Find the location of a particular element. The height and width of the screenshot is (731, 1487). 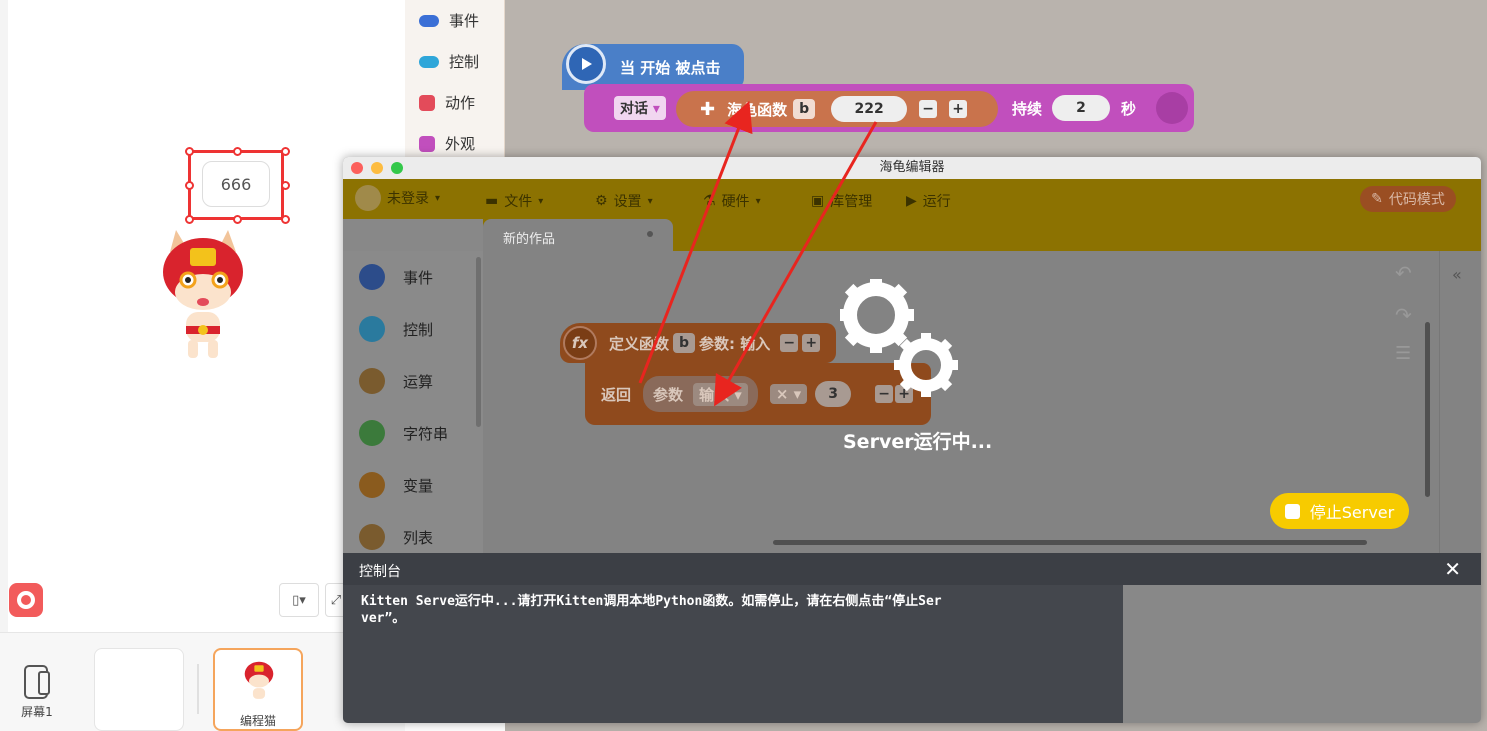

turtle-function-block: ✚ 海龟函数 b 222 − + is located at coordinates (837, 109).